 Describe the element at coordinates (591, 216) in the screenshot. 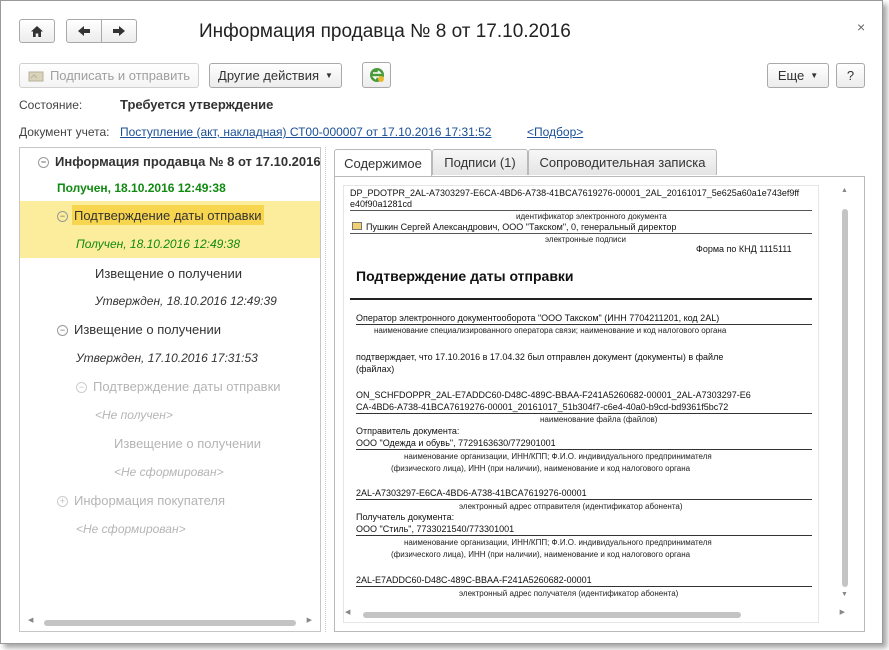

I see `caption-edoc-id: идентификатор электронного документа` at that location.